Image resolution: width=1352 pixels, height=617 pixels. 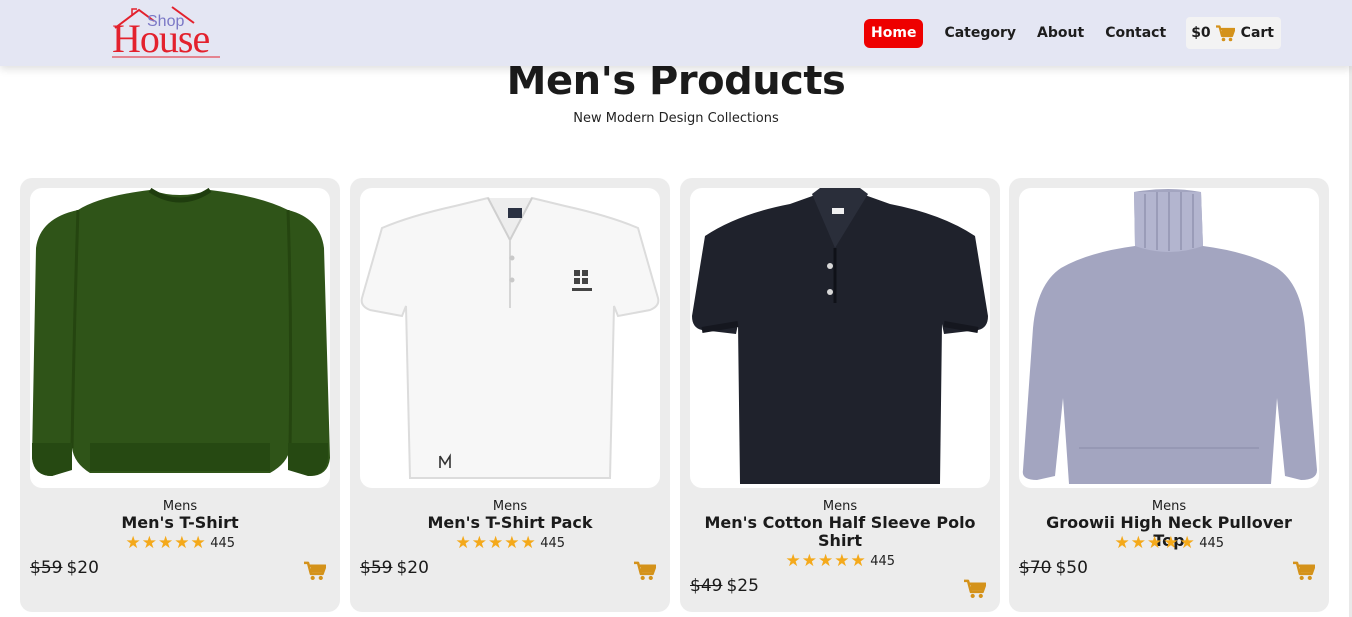 I want to click on current-price: $50, so click(x=1071, y=568).